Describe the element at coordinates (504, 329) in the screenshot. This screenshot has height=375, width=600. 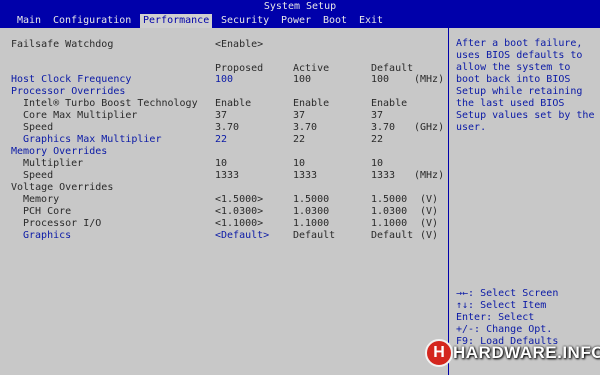
I see `key-change-opt: +/-: Change Opt.` at that location.